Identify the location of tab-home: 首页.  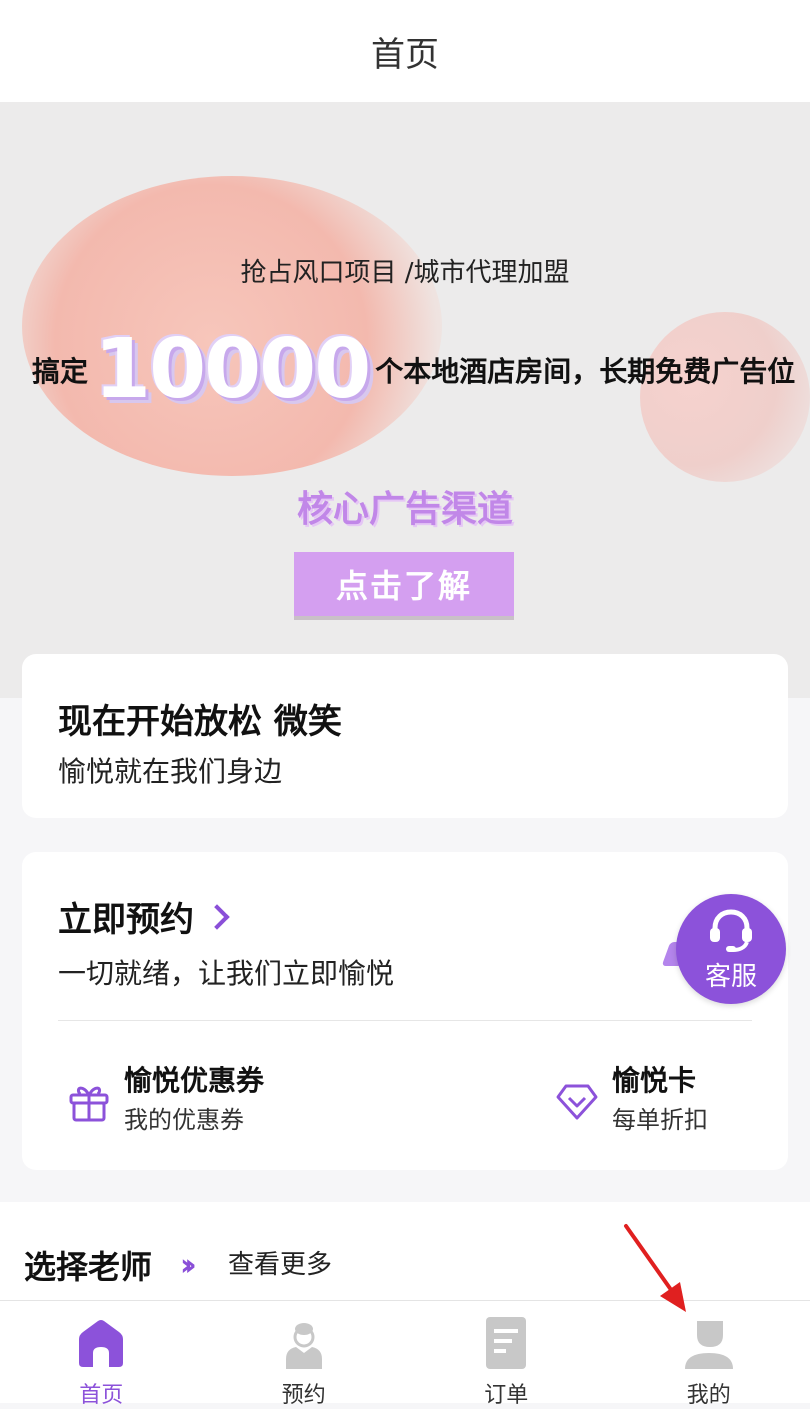
(101, 1352).